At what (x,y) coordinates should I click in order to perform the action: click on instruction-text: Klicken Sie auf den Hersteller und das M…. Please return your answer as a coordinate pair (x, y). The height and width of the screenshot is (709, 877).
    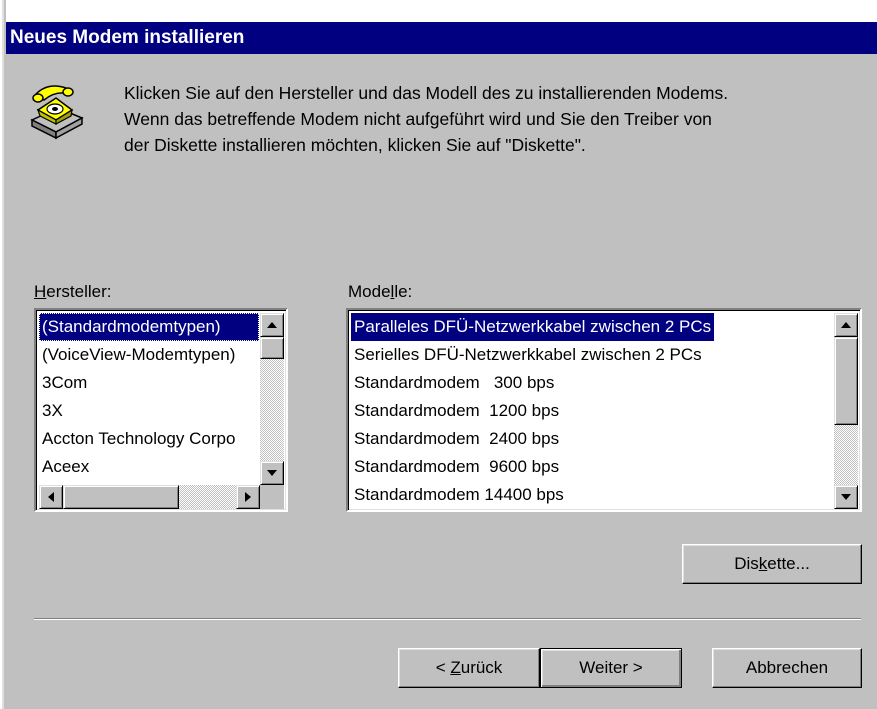
    Looking at the image, I should click on (494, 119).